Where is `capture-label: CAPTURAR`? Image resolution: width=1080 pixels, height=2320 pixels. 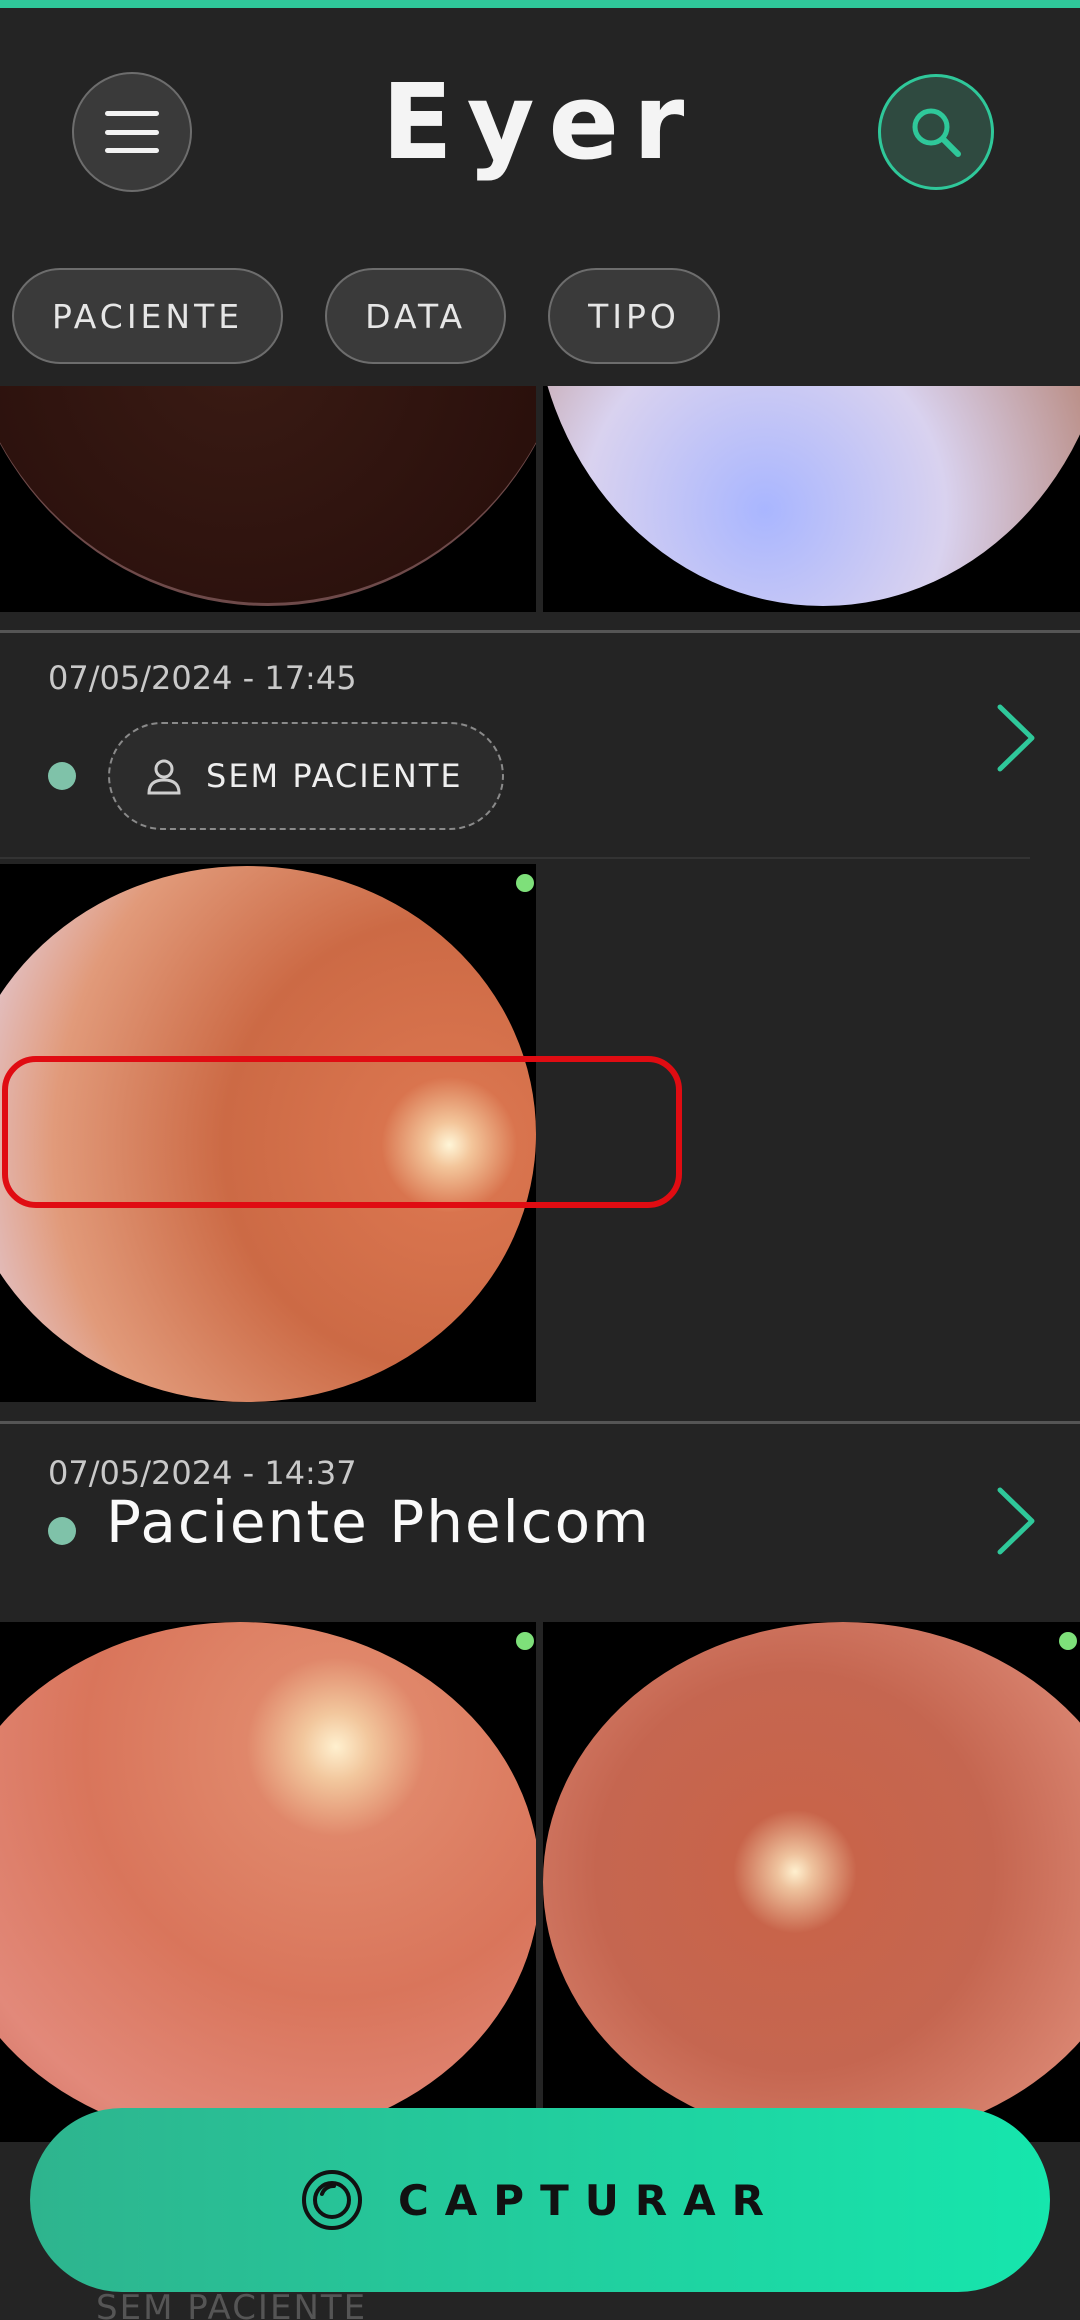 capture-label: CAPTURAR is located at coordinates (589, 2200).